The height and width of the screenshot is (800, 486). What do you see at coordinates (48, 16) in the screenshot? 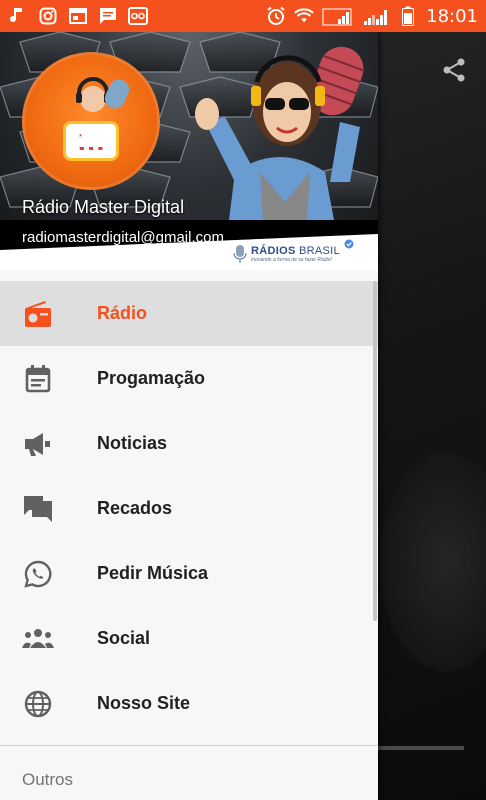
I see `instagram-icon` at bounding box center [48, 16].